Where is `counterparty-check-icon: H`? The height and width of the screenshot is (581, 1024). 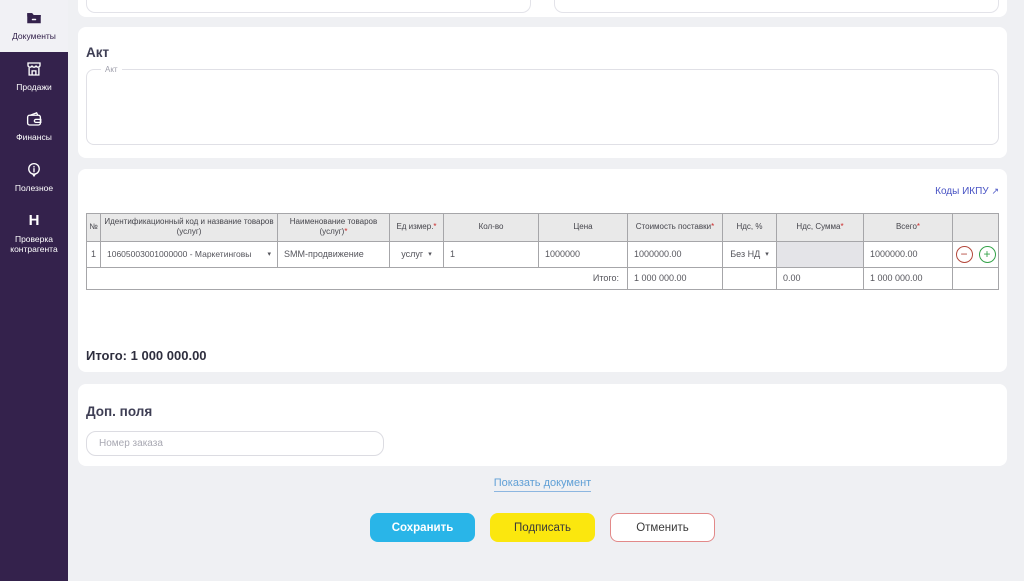
counterparty-check-icon: H is located at coordinates (34, 220).